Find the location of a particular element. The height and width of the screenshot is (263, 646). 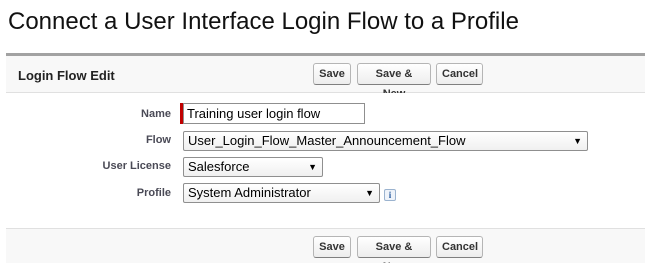

panel-footer: Save Save & New Cancel is located at coordinates (325, 245).